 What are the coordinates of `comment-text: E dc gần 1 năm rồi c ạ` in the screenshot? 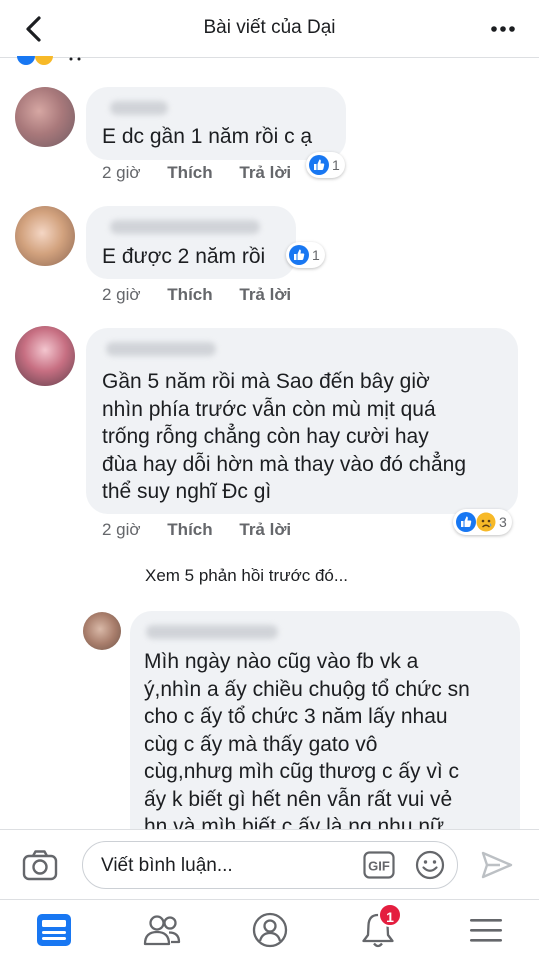 It's located at (207, 136).